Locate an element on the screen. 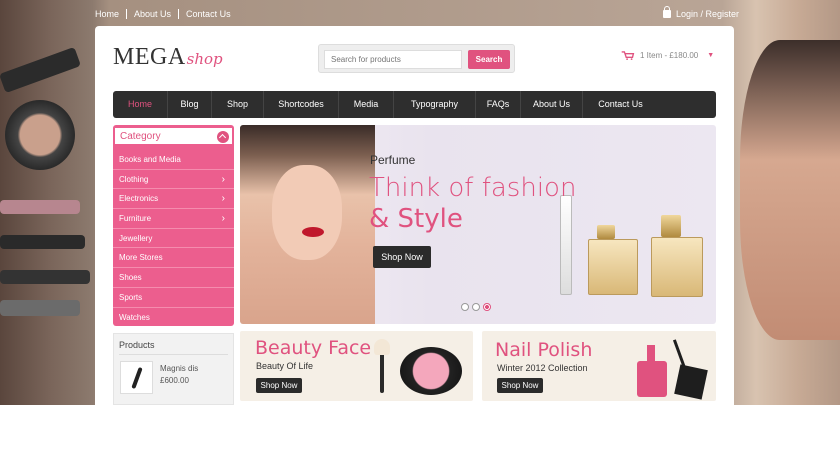  category-item-label: Shoes is located at coordinates (130, 278).